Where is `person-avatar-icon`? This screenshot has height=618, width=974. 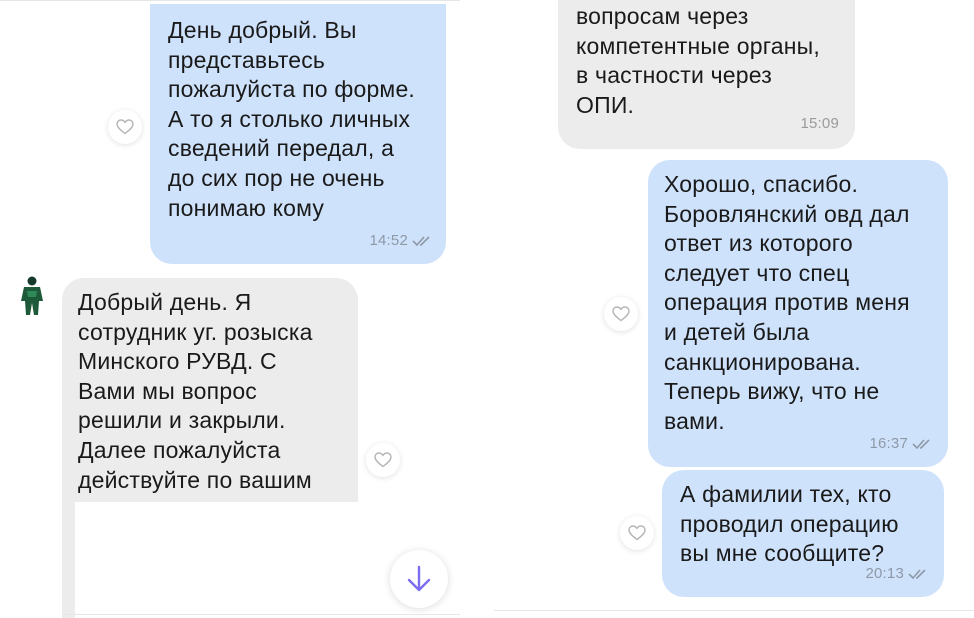 person-avatar-icon is located at coordinates (32, 296).